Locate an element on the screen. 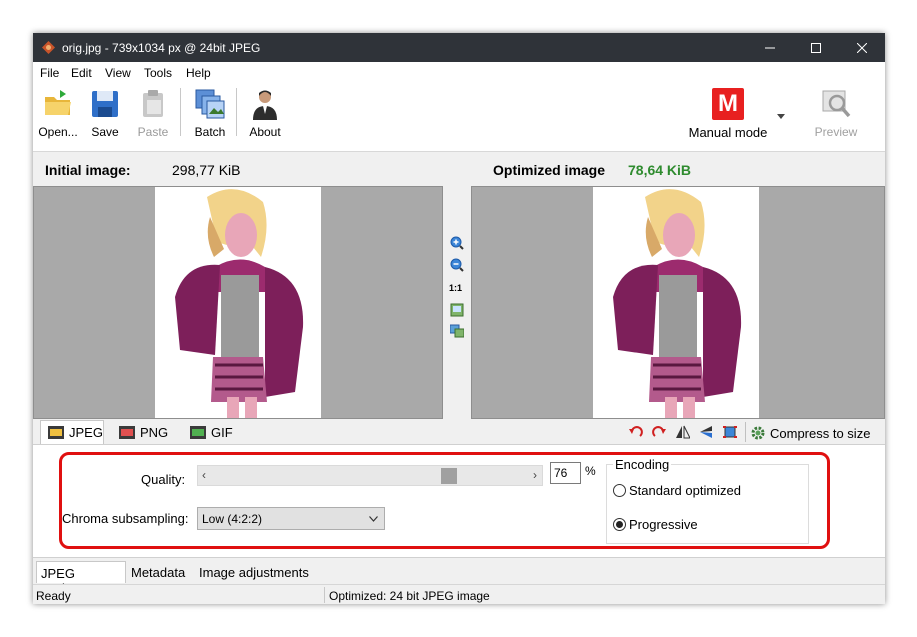 The height and width of the screenshot is (637, 917). maximize-button is located at coordinates (816, 47).